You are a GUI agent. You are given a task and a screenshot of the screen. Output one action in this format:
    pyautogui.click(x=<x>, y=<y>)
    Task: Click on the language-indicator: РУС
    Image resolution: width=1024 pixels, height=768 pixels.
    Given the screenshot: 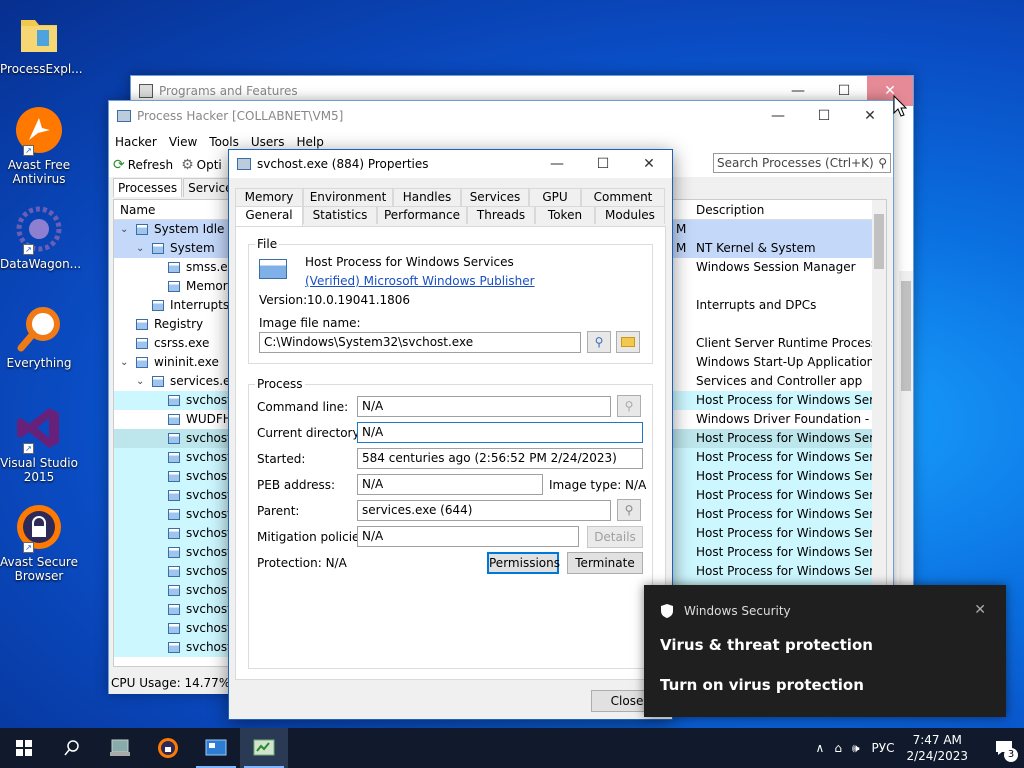 What is the action you would take?
    pyautogui.click(x=883, y=748)
    